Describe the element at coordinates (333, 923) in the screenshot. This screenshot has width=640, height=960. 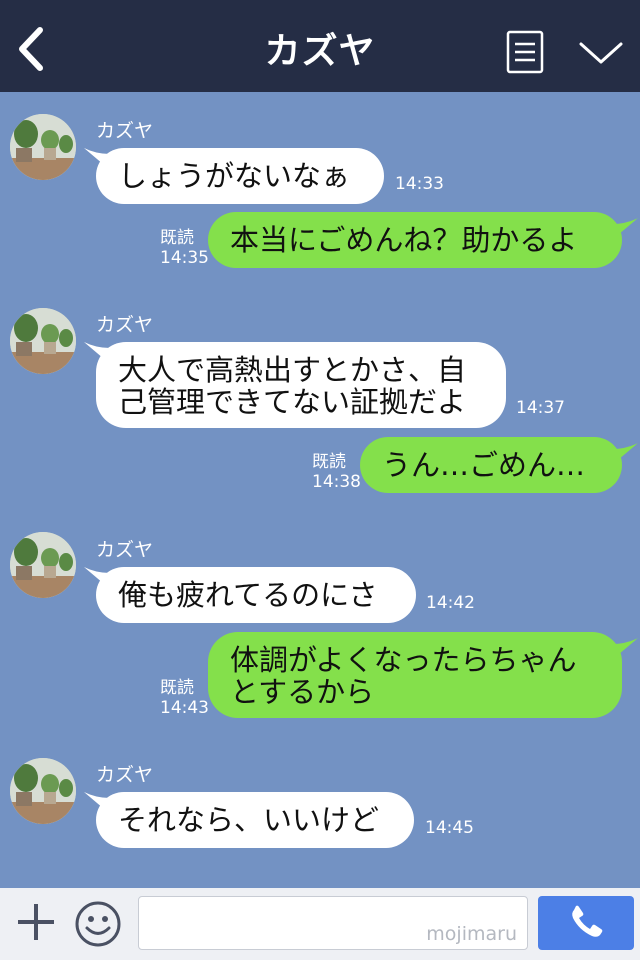
I see `message-input: mojimaru` at that location.